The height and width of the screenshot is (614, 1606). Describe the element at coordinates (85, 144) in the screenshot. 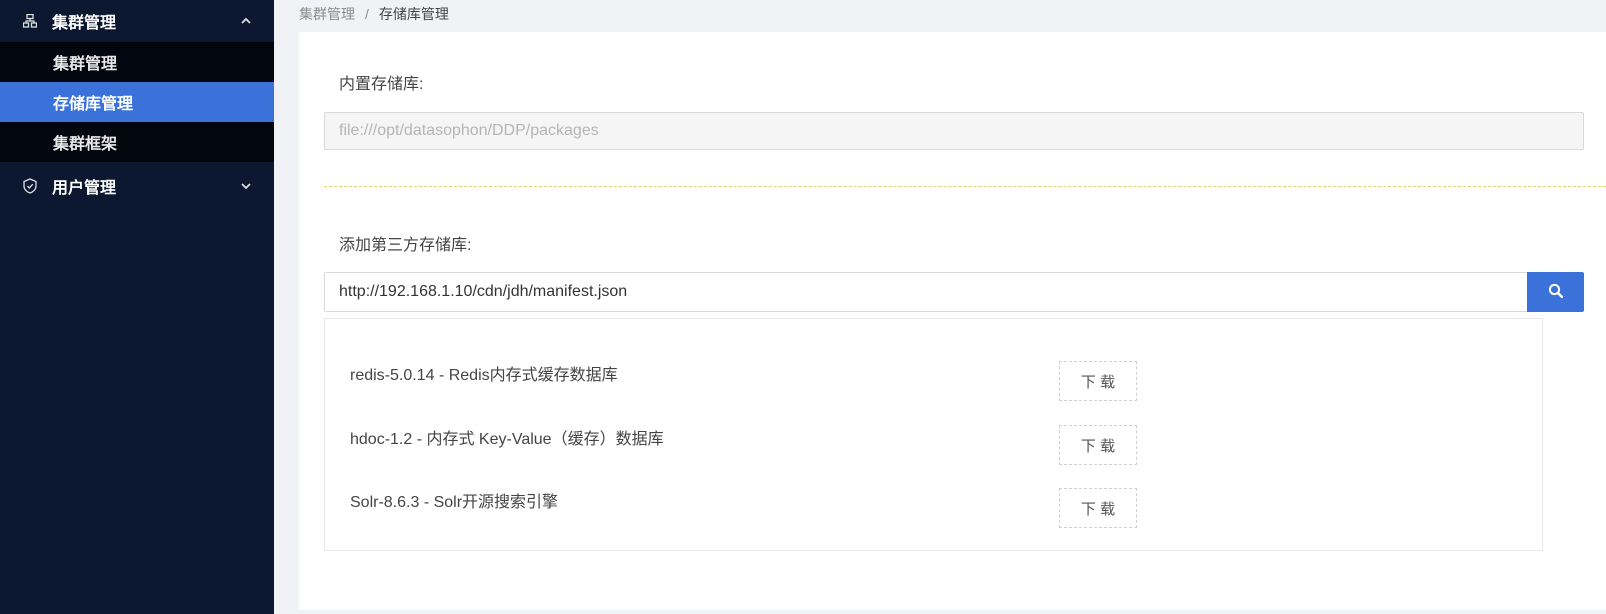

I see `sidebar-item-label: 集群框架` at that location.